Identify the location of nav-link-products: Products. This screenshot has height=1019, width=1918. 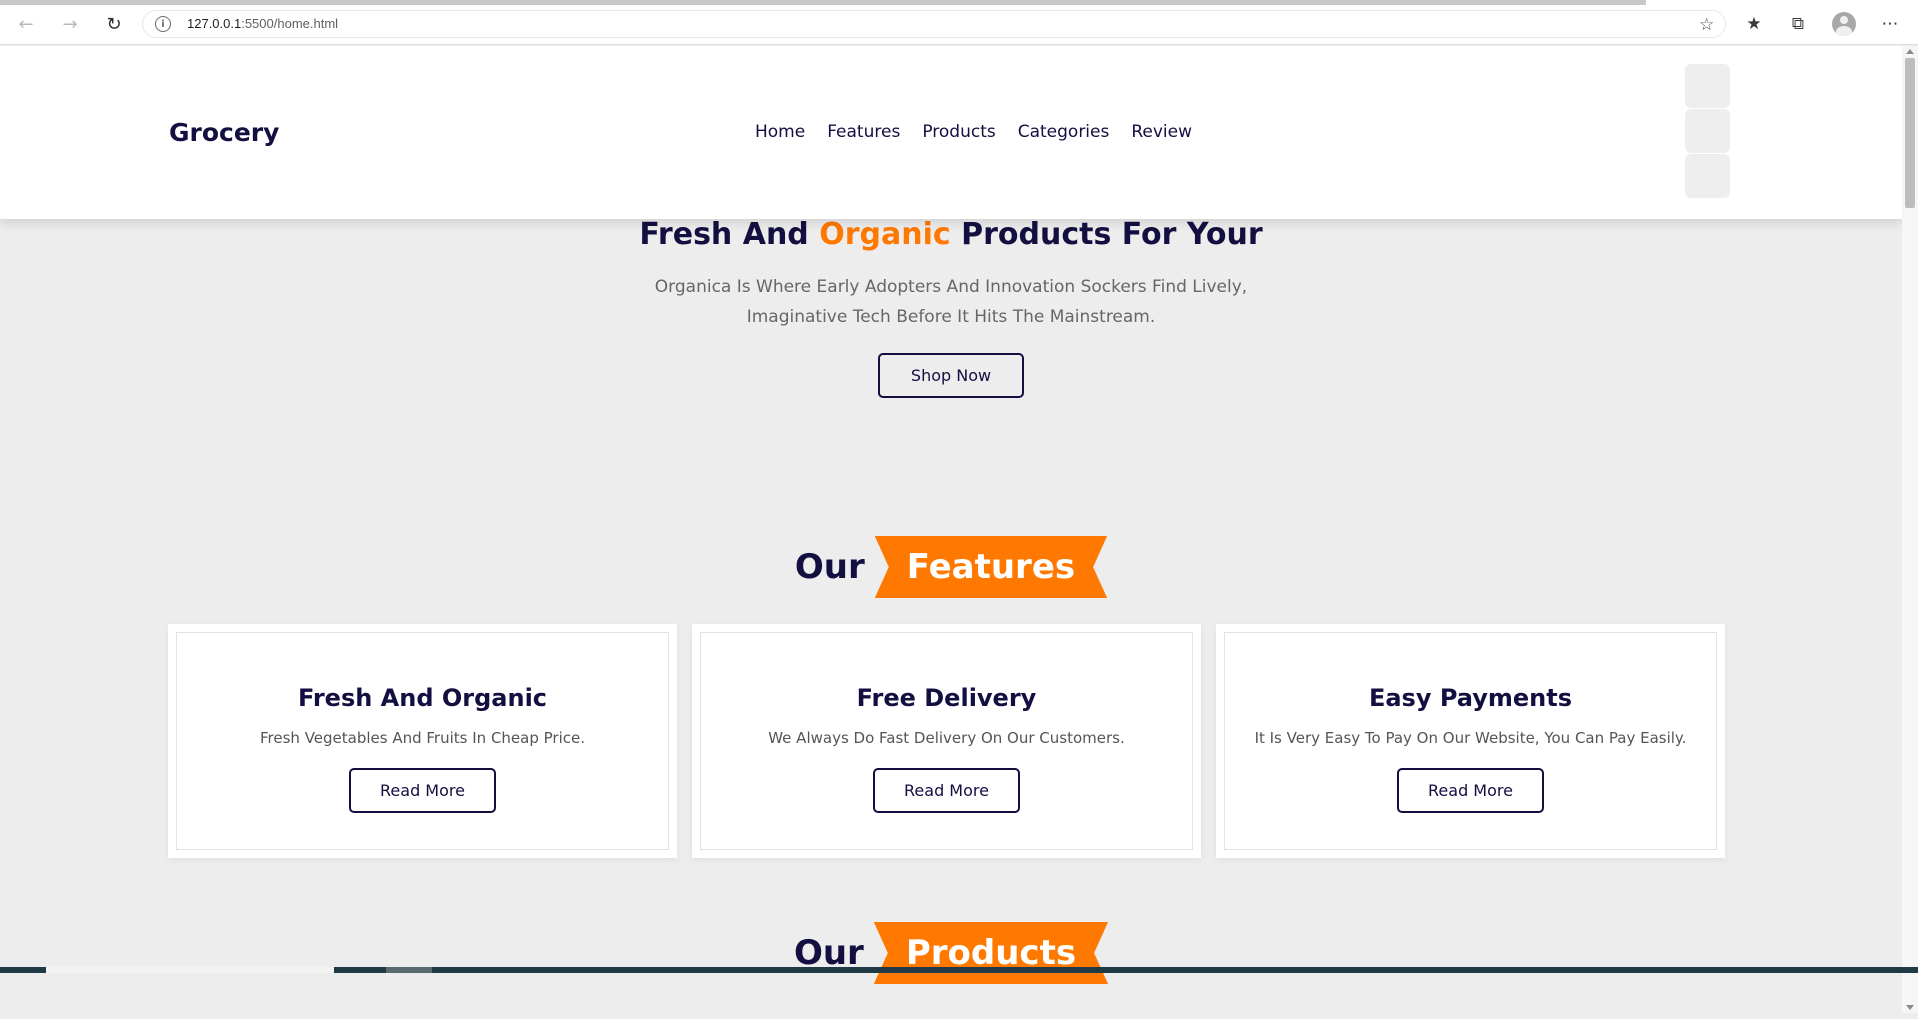
(958, 132).